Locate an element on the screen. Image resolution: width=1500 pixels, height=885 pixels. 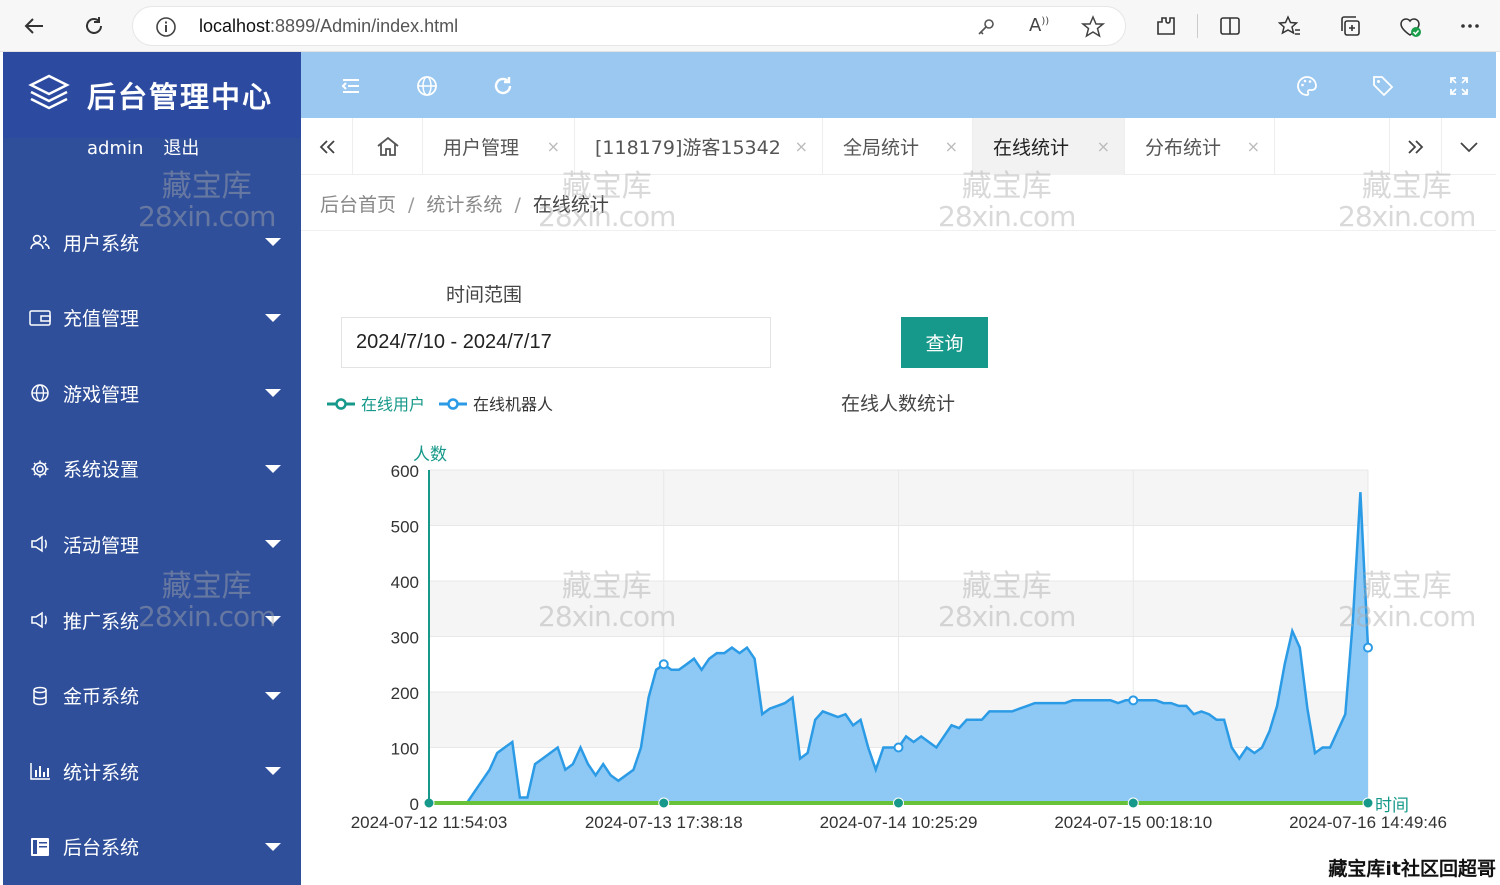
x-tick-label: 2024-07-14 10:25:29 is located at coordinates (899, 822).